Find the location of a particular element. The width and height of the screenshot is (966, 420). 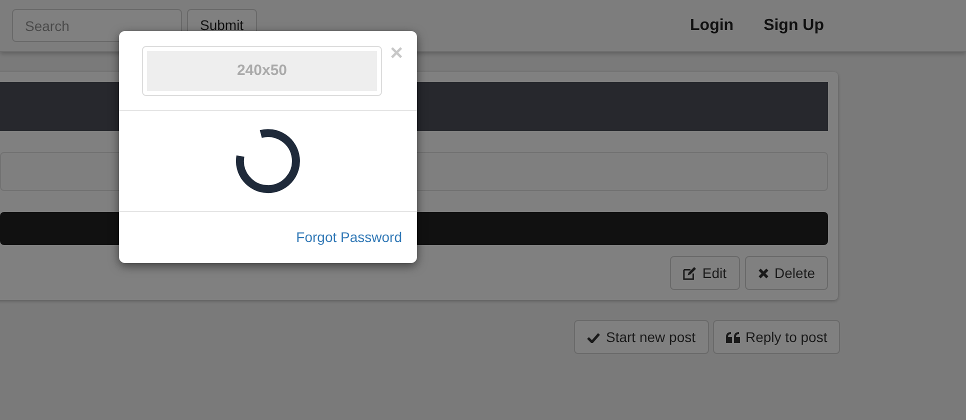

logo-placeholder-image: 240x50 is located at coordinates (262, 71).